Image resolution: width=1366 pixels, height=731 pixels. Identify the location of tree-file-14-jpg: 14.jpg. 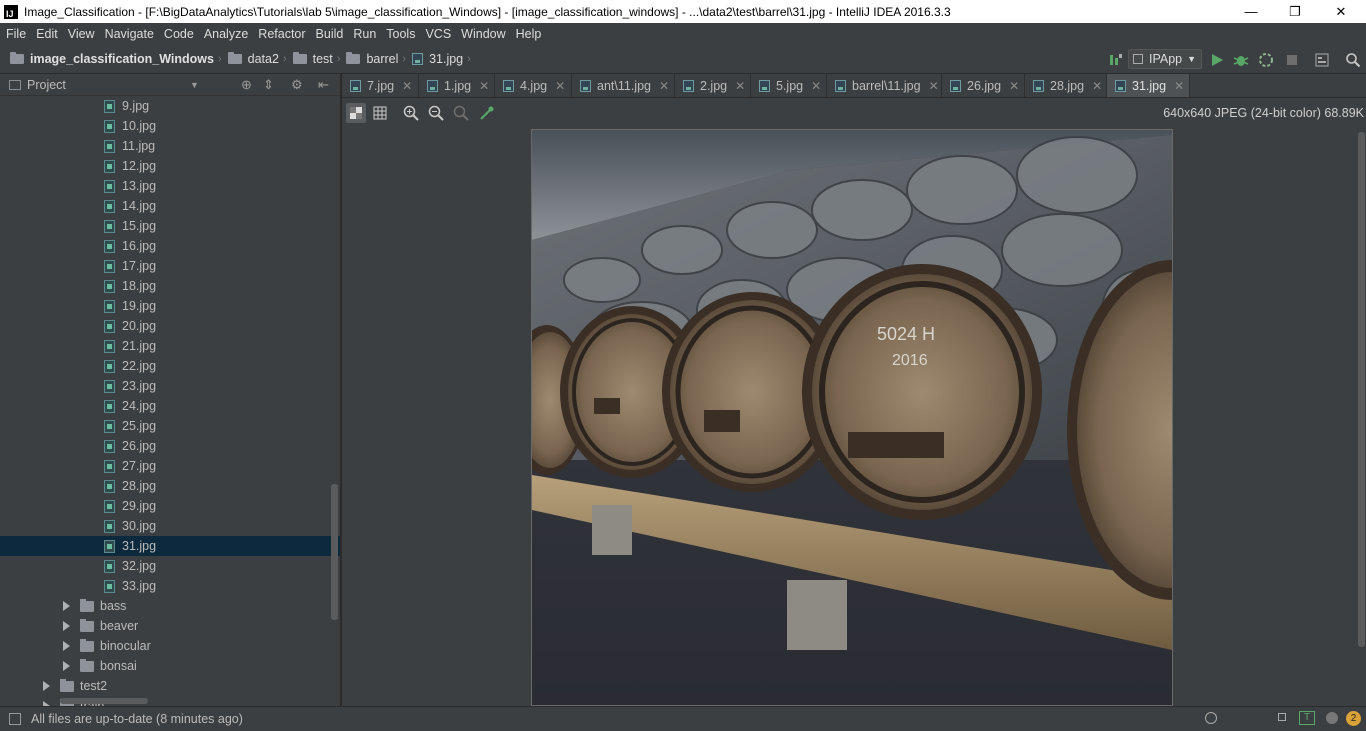
(170, 206).